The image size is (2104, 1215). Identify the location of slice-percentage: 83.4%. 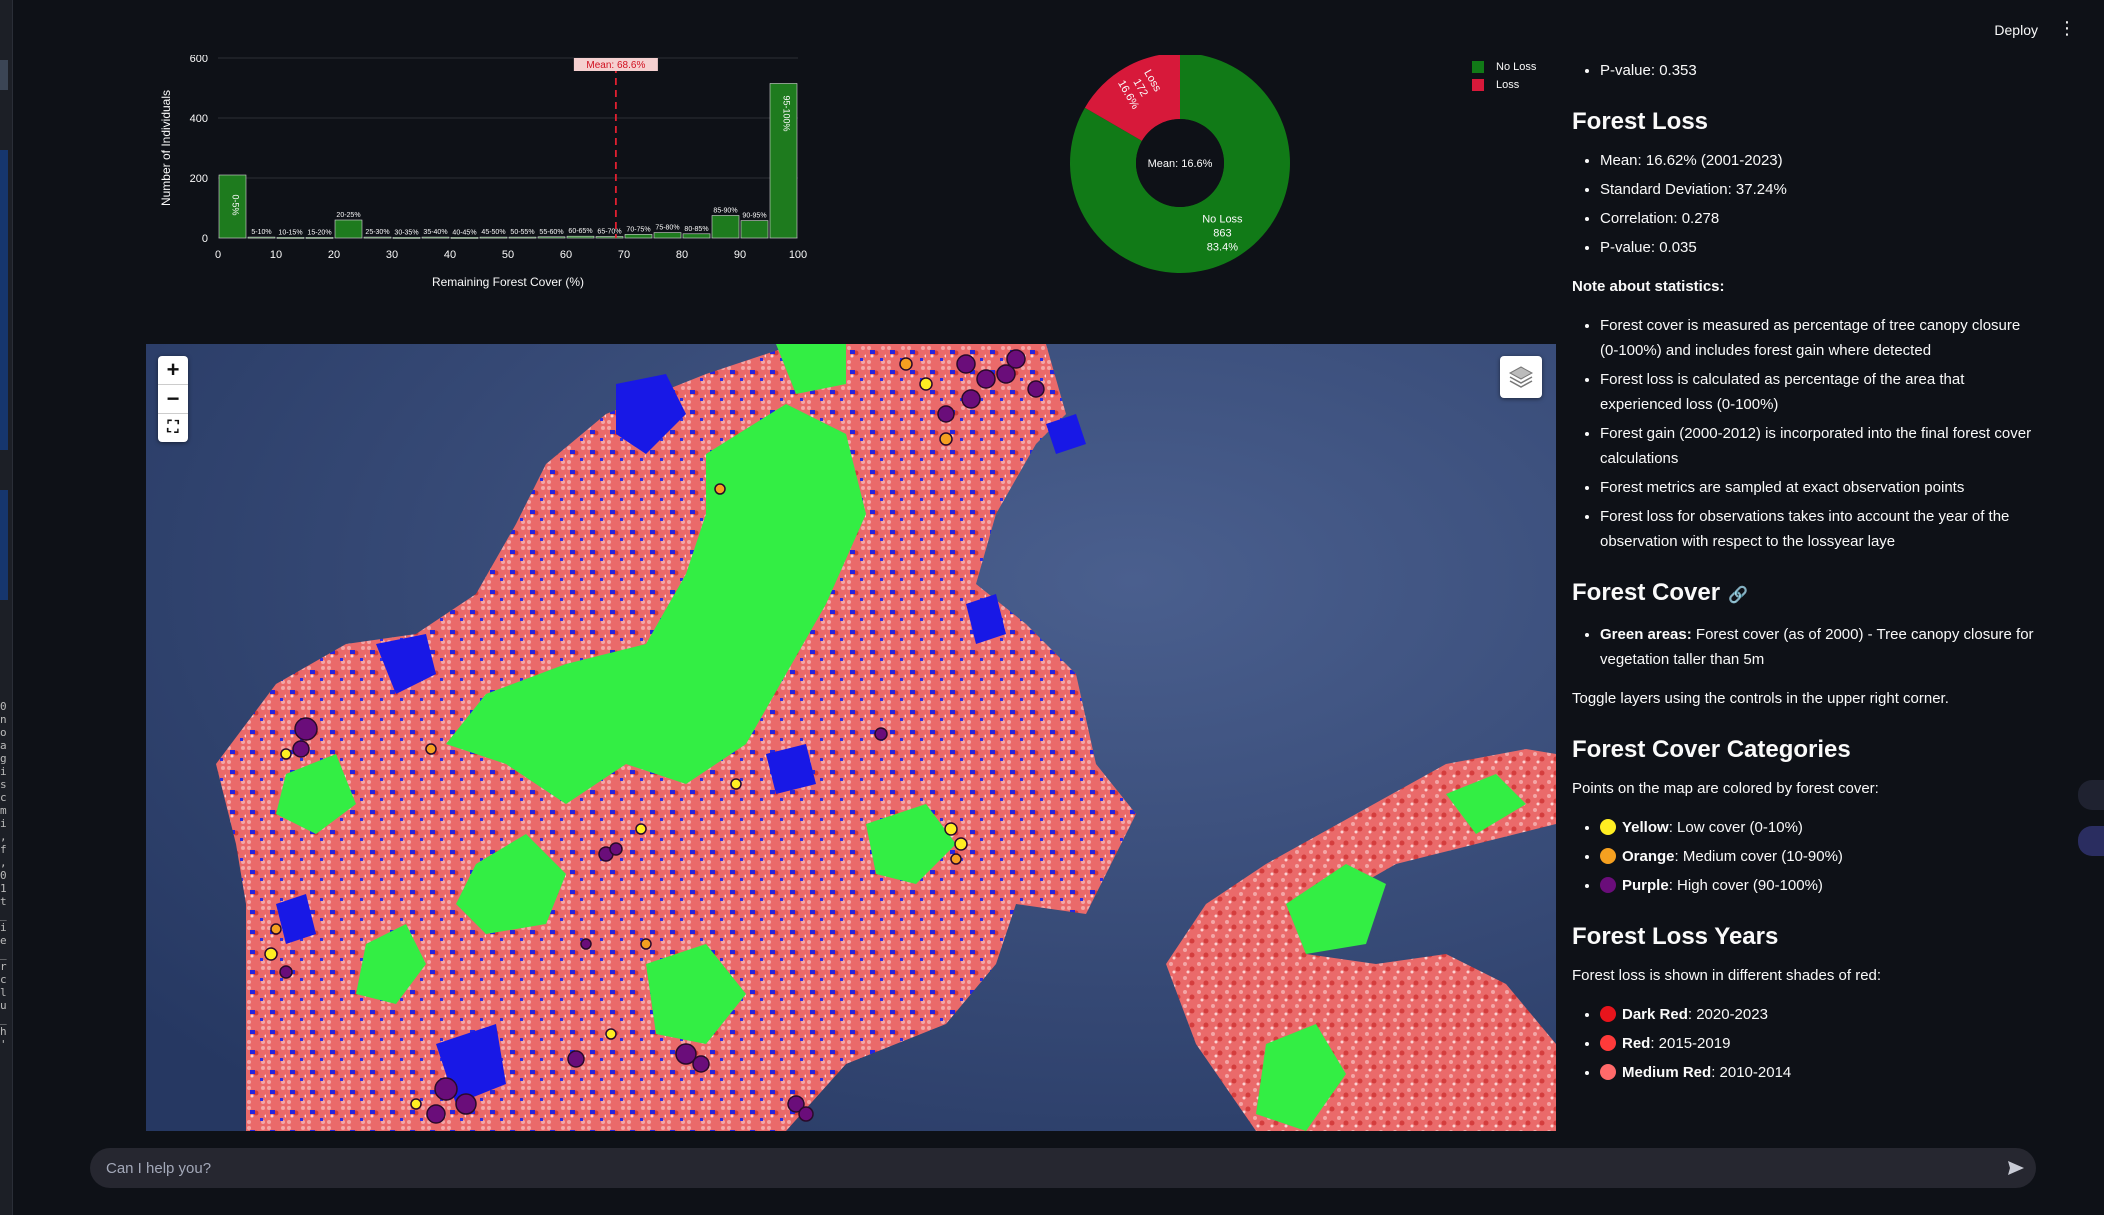
(1222, 248).